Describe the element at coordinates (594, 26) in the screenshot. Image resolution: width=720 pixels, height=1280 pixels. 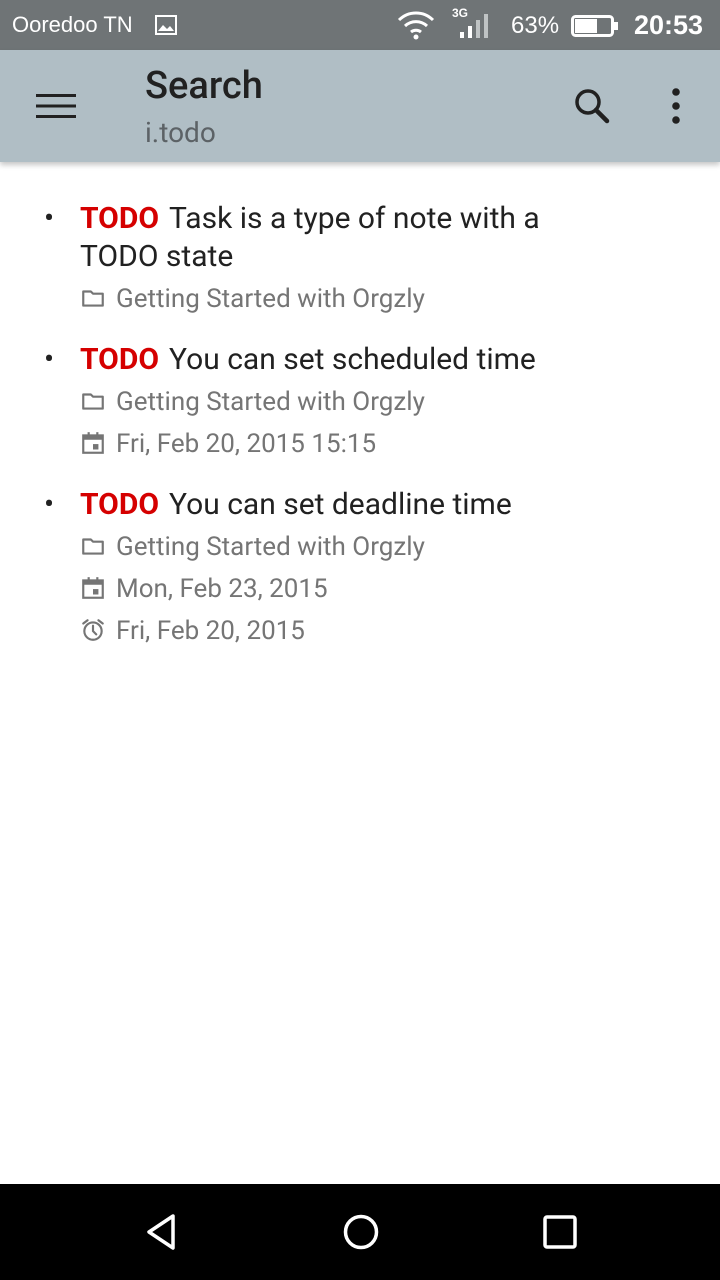
I see `battery-icon` at that location.